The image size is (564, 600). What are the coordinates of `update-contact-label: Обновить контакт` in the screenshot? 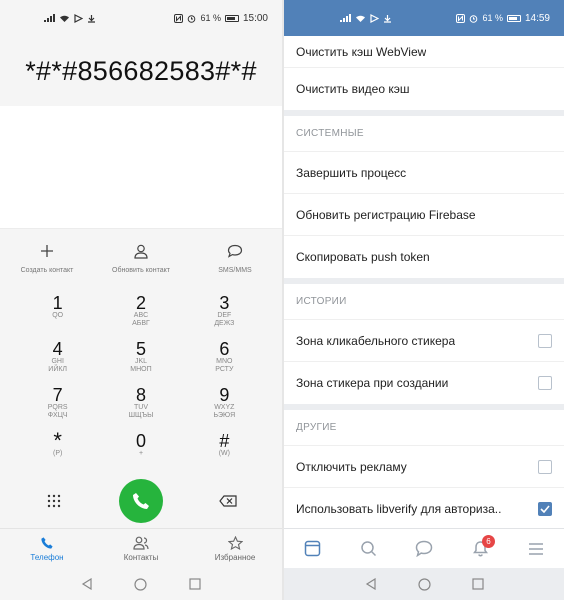 It's located at (141, 270).